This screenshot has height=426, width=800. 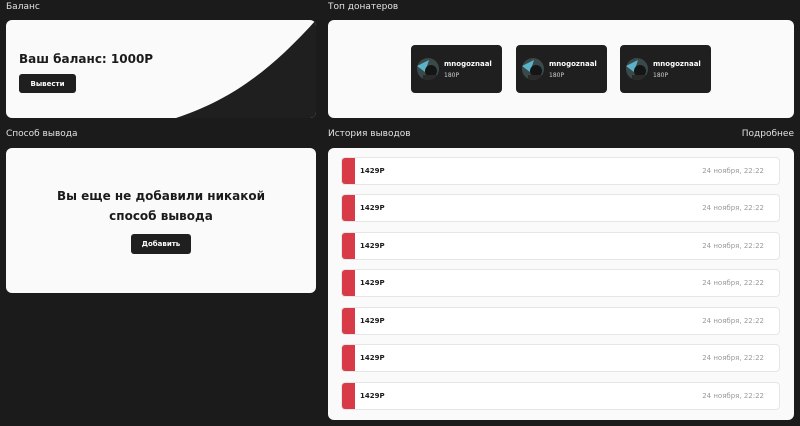 I want to click on balance-amount: Ваш баланс: 1000Р, so click(x=86, y=59).